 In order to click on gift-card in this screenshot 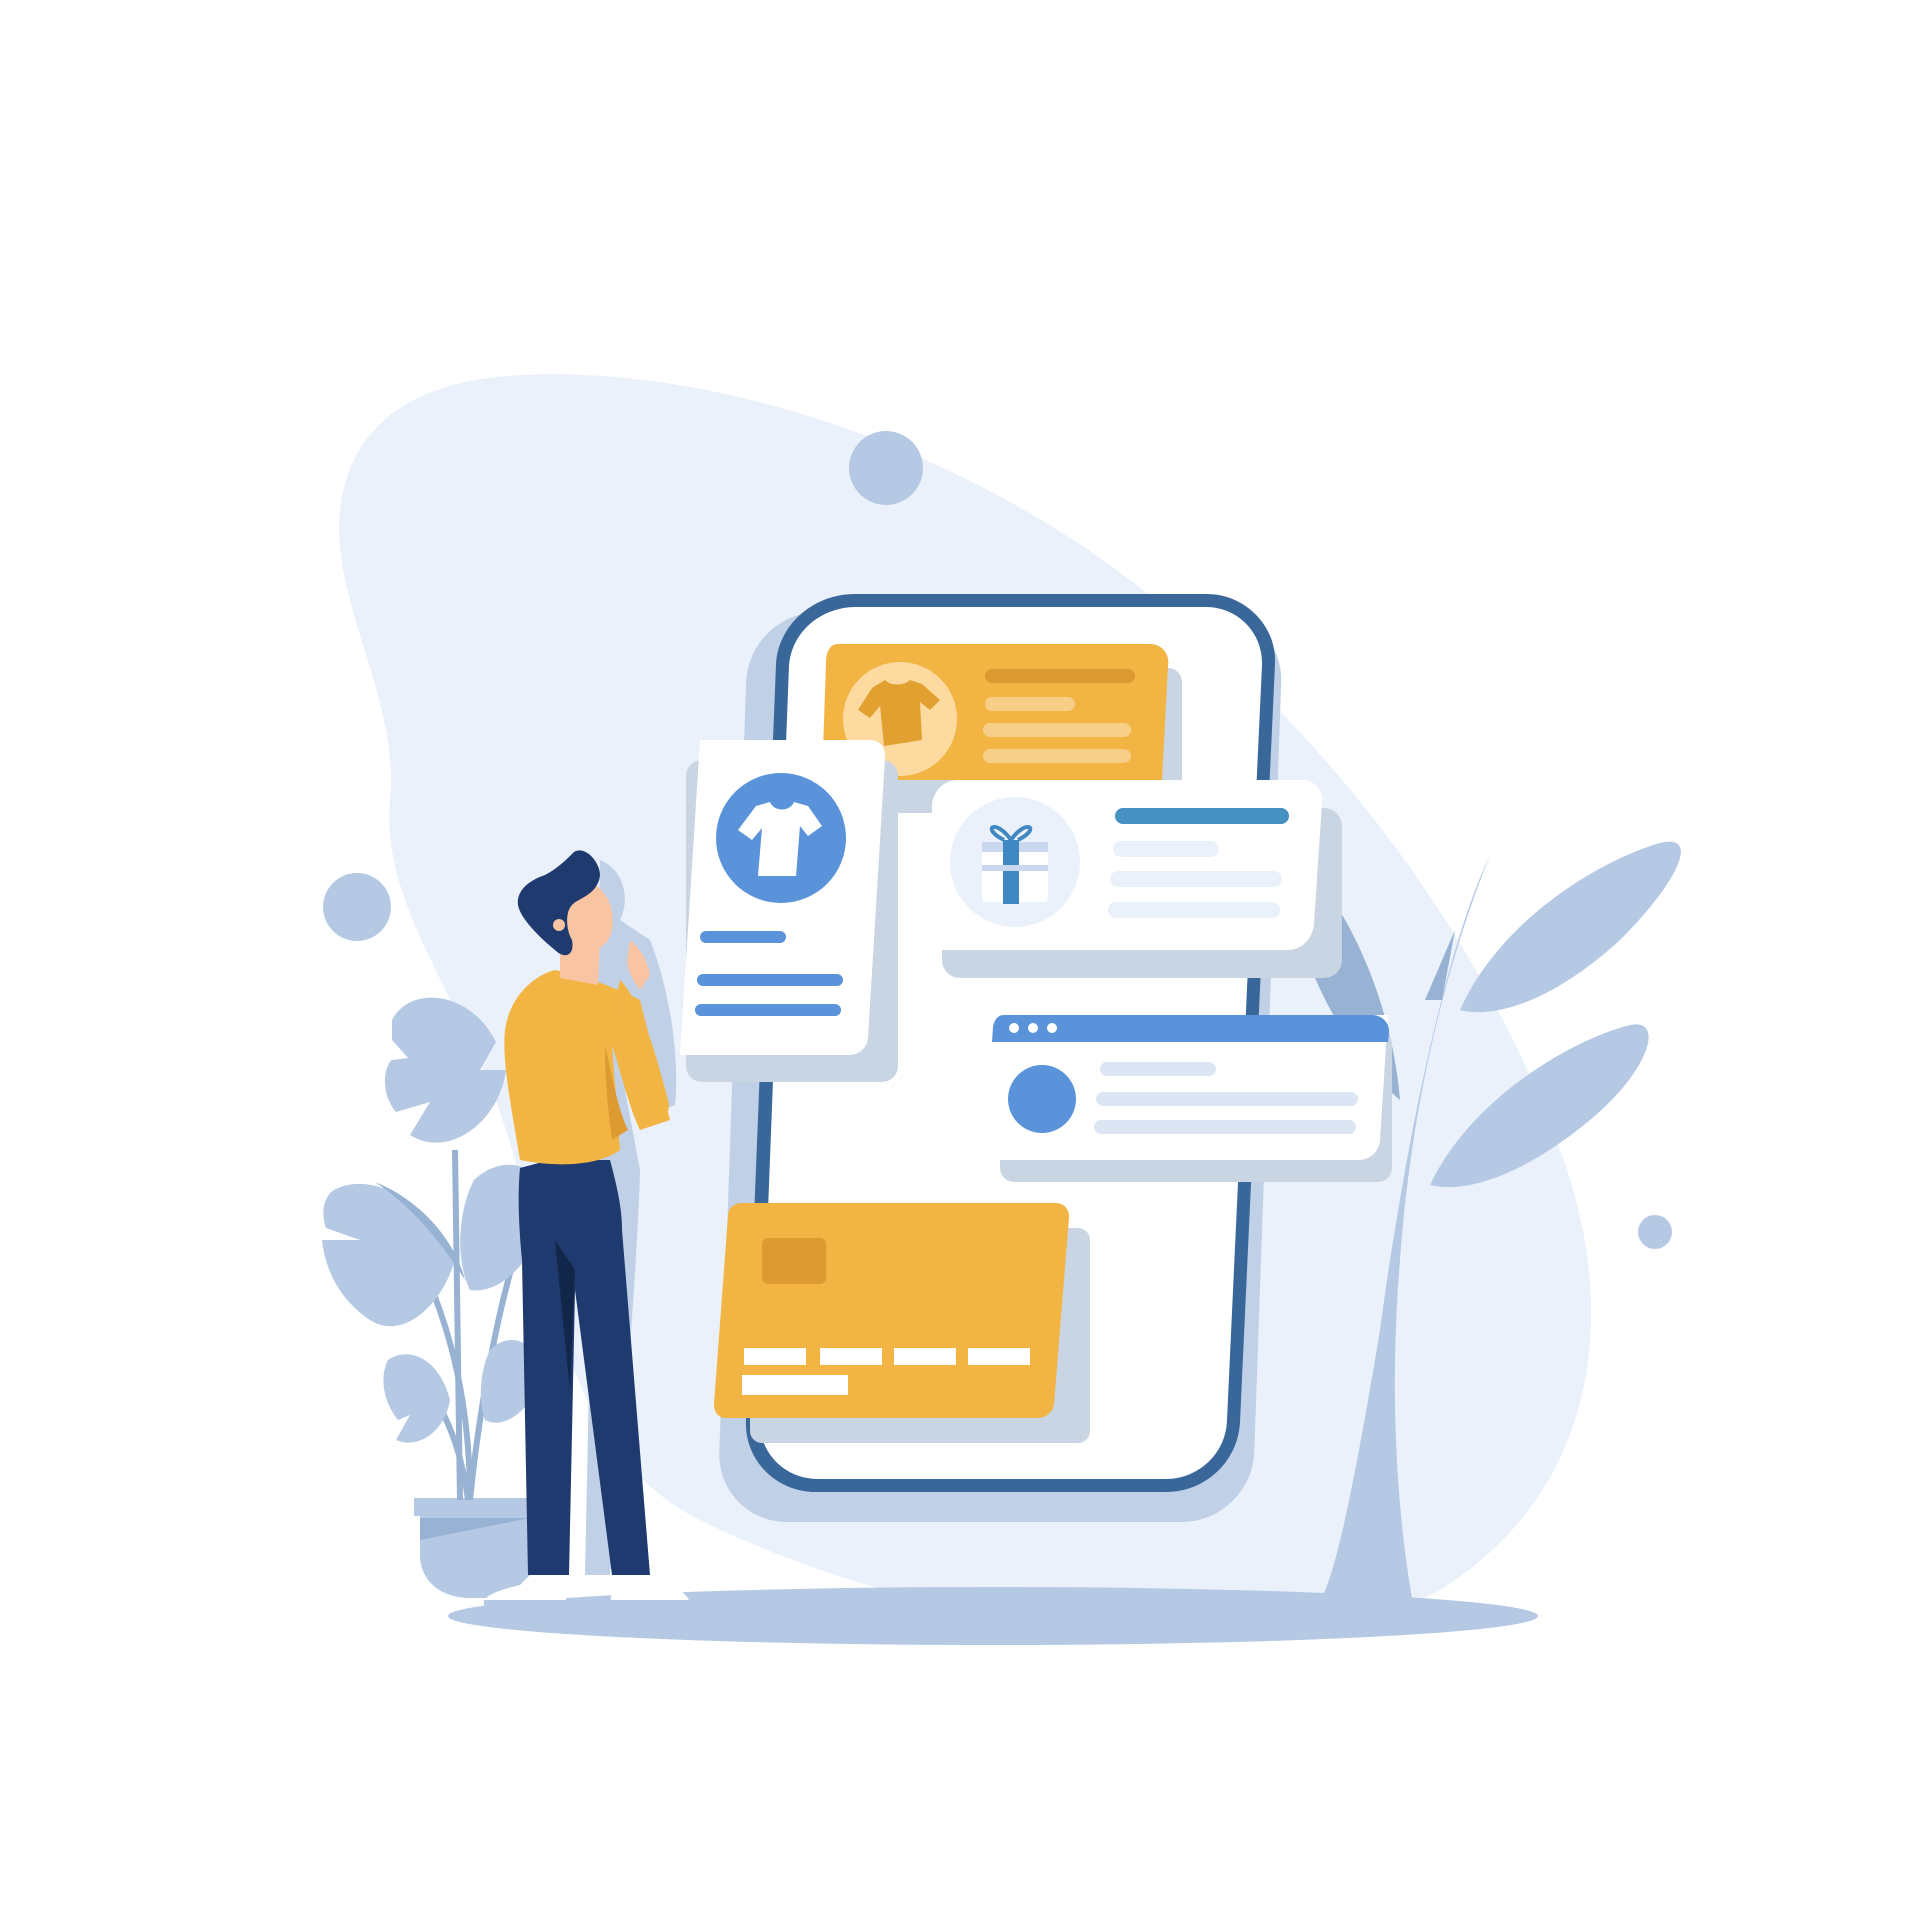, I will do `click(1137, 879)`.